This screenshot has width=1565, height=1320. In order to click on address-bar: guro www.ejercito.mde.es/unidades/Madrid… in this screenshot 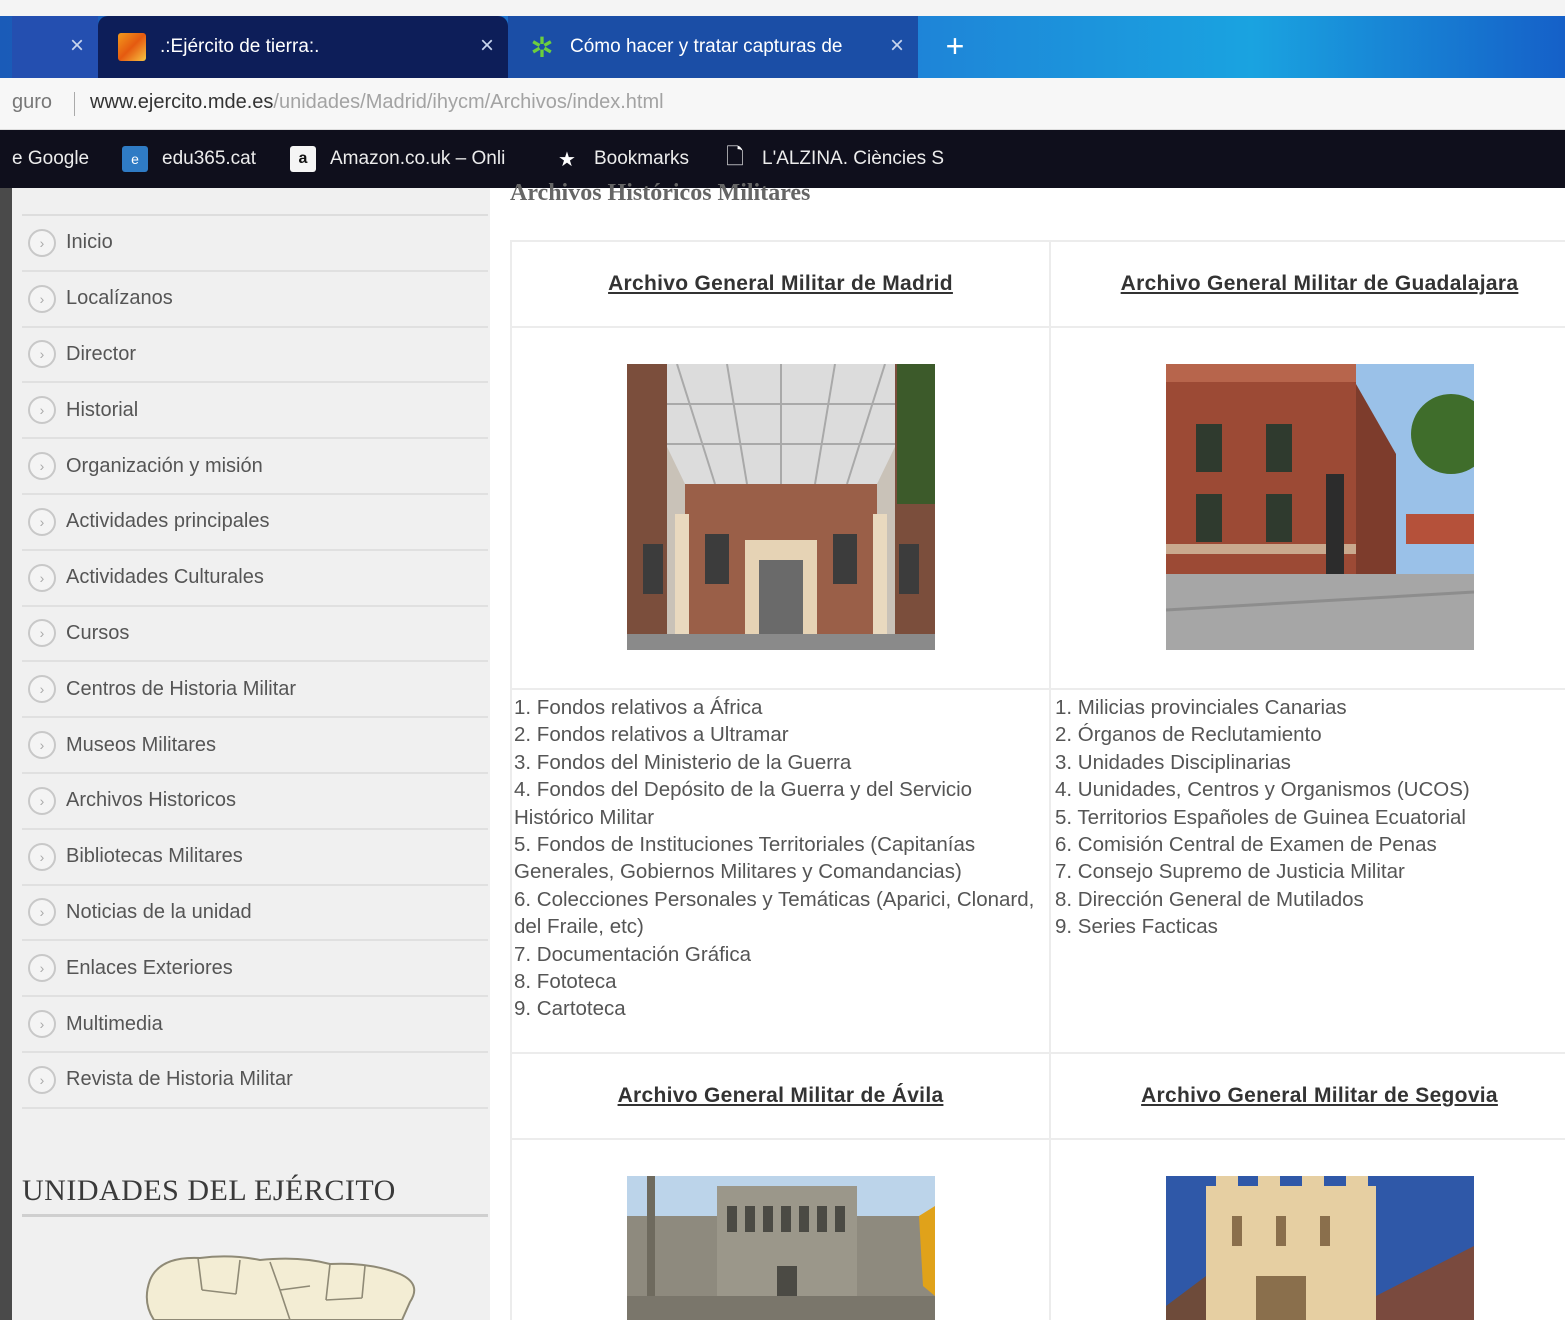, I will do `click(782, 104)`.